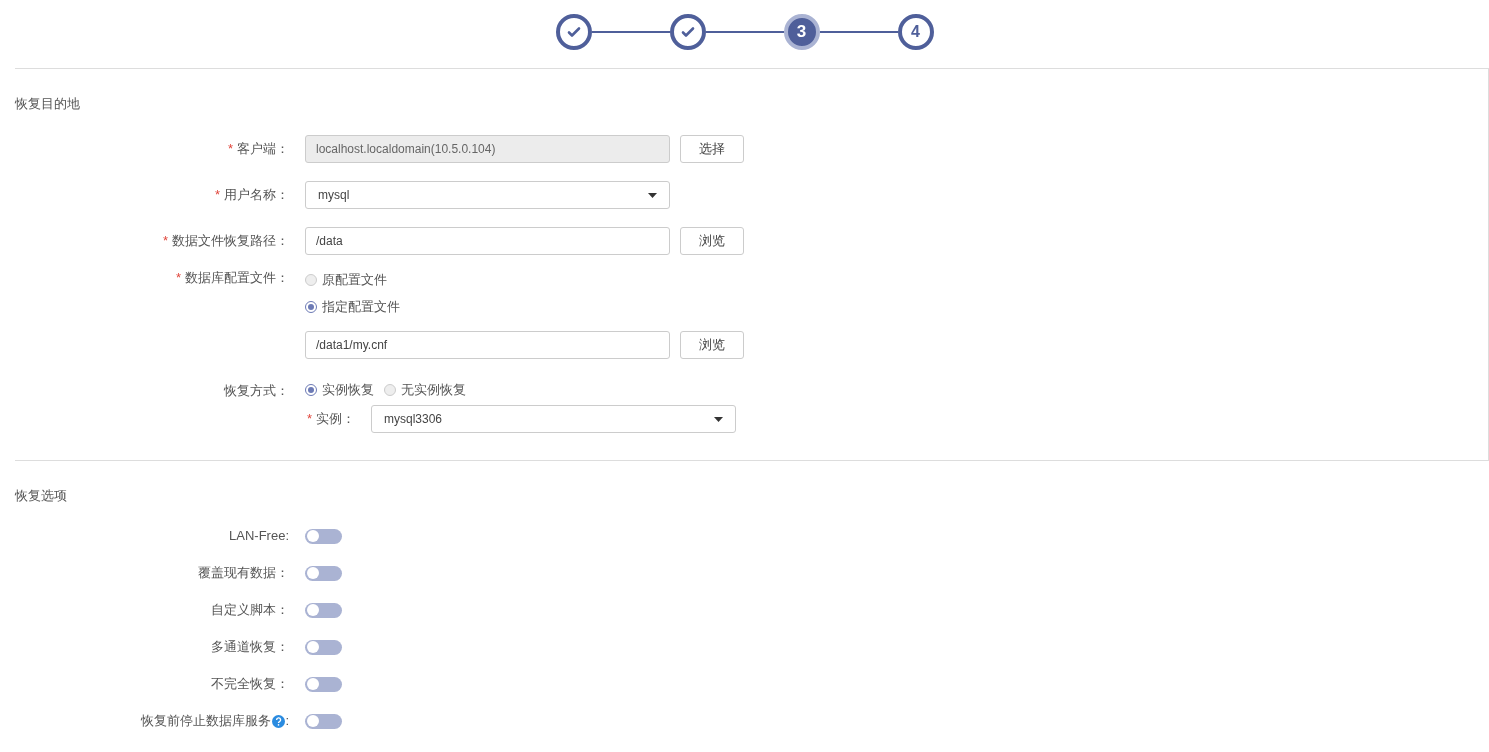  Describe the element at coordinates (287, 721) in the screenshot. I see `label-colon: :` at that location.